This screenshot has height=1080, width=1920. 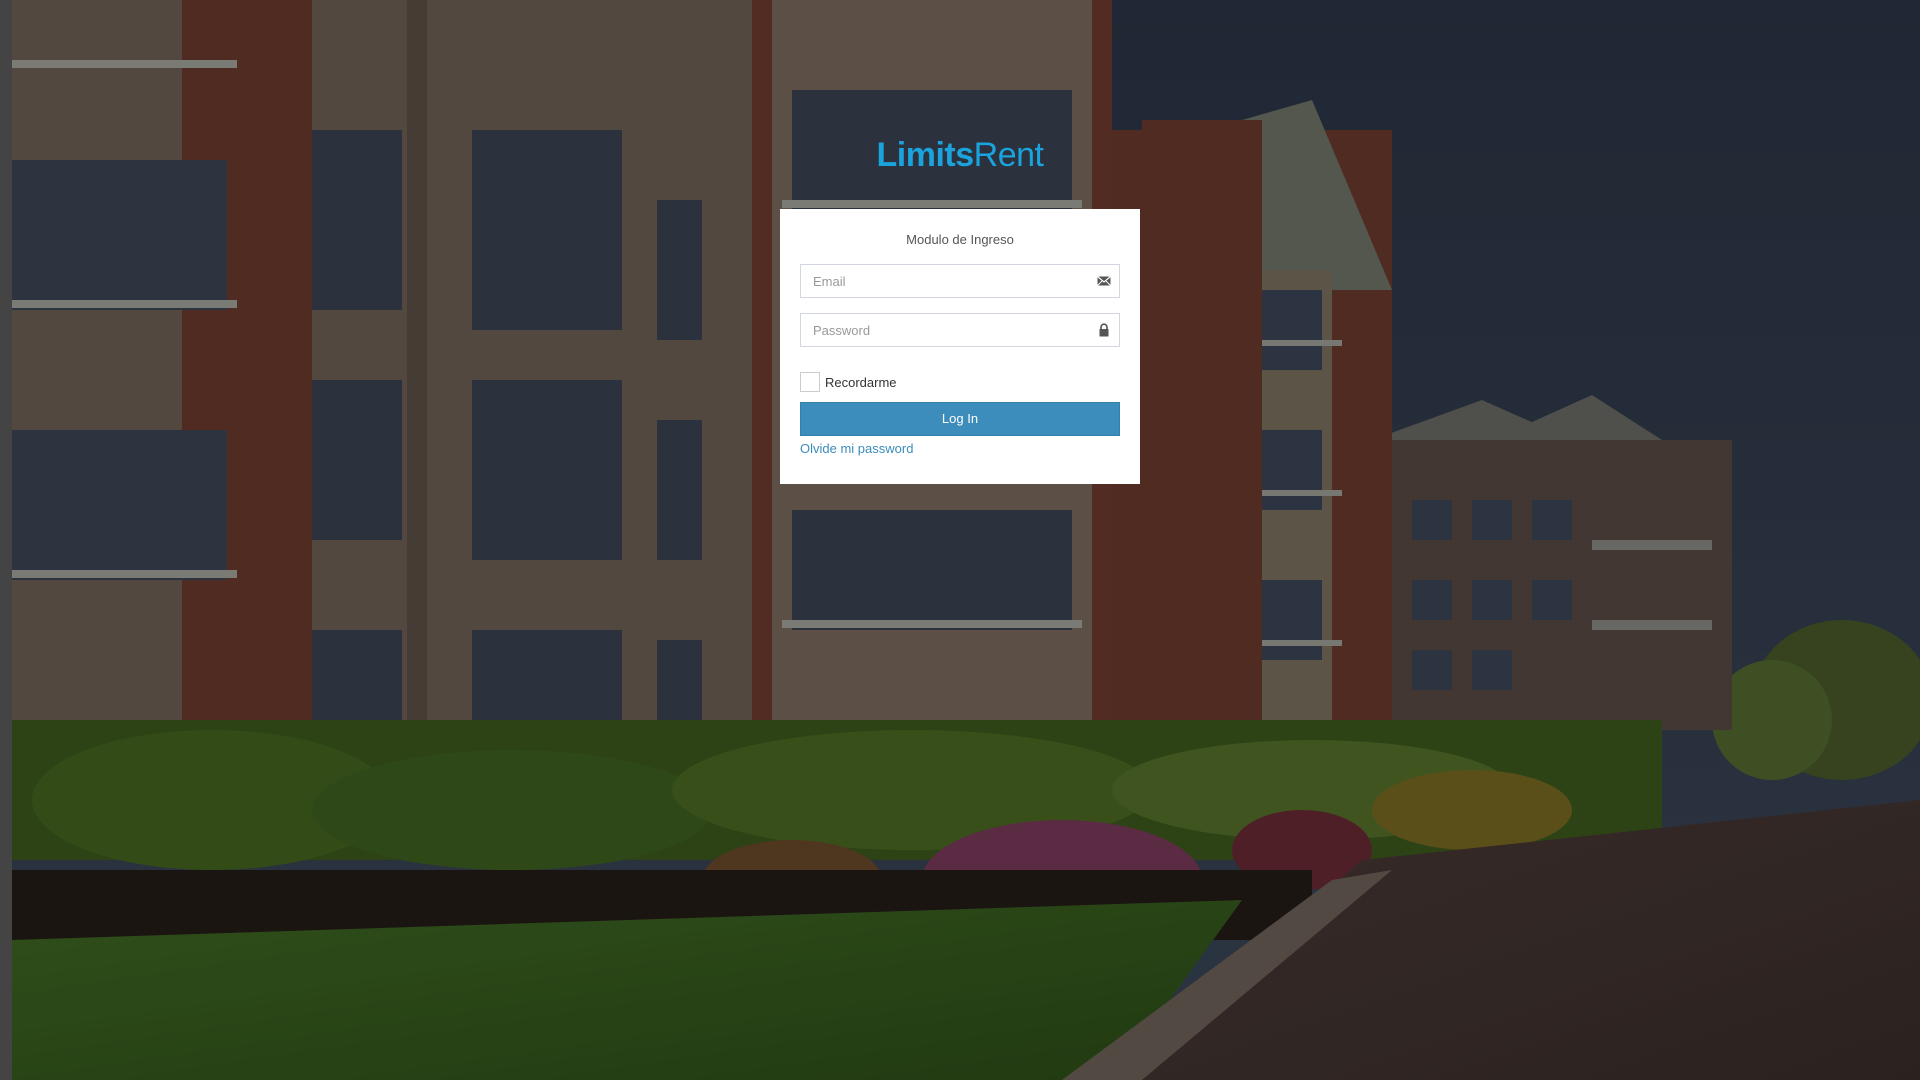 What do you see at coordinates (960, 382) in the screenshot?
I see `remember-me-row: Recordarme` at bounding box center [960, 382].